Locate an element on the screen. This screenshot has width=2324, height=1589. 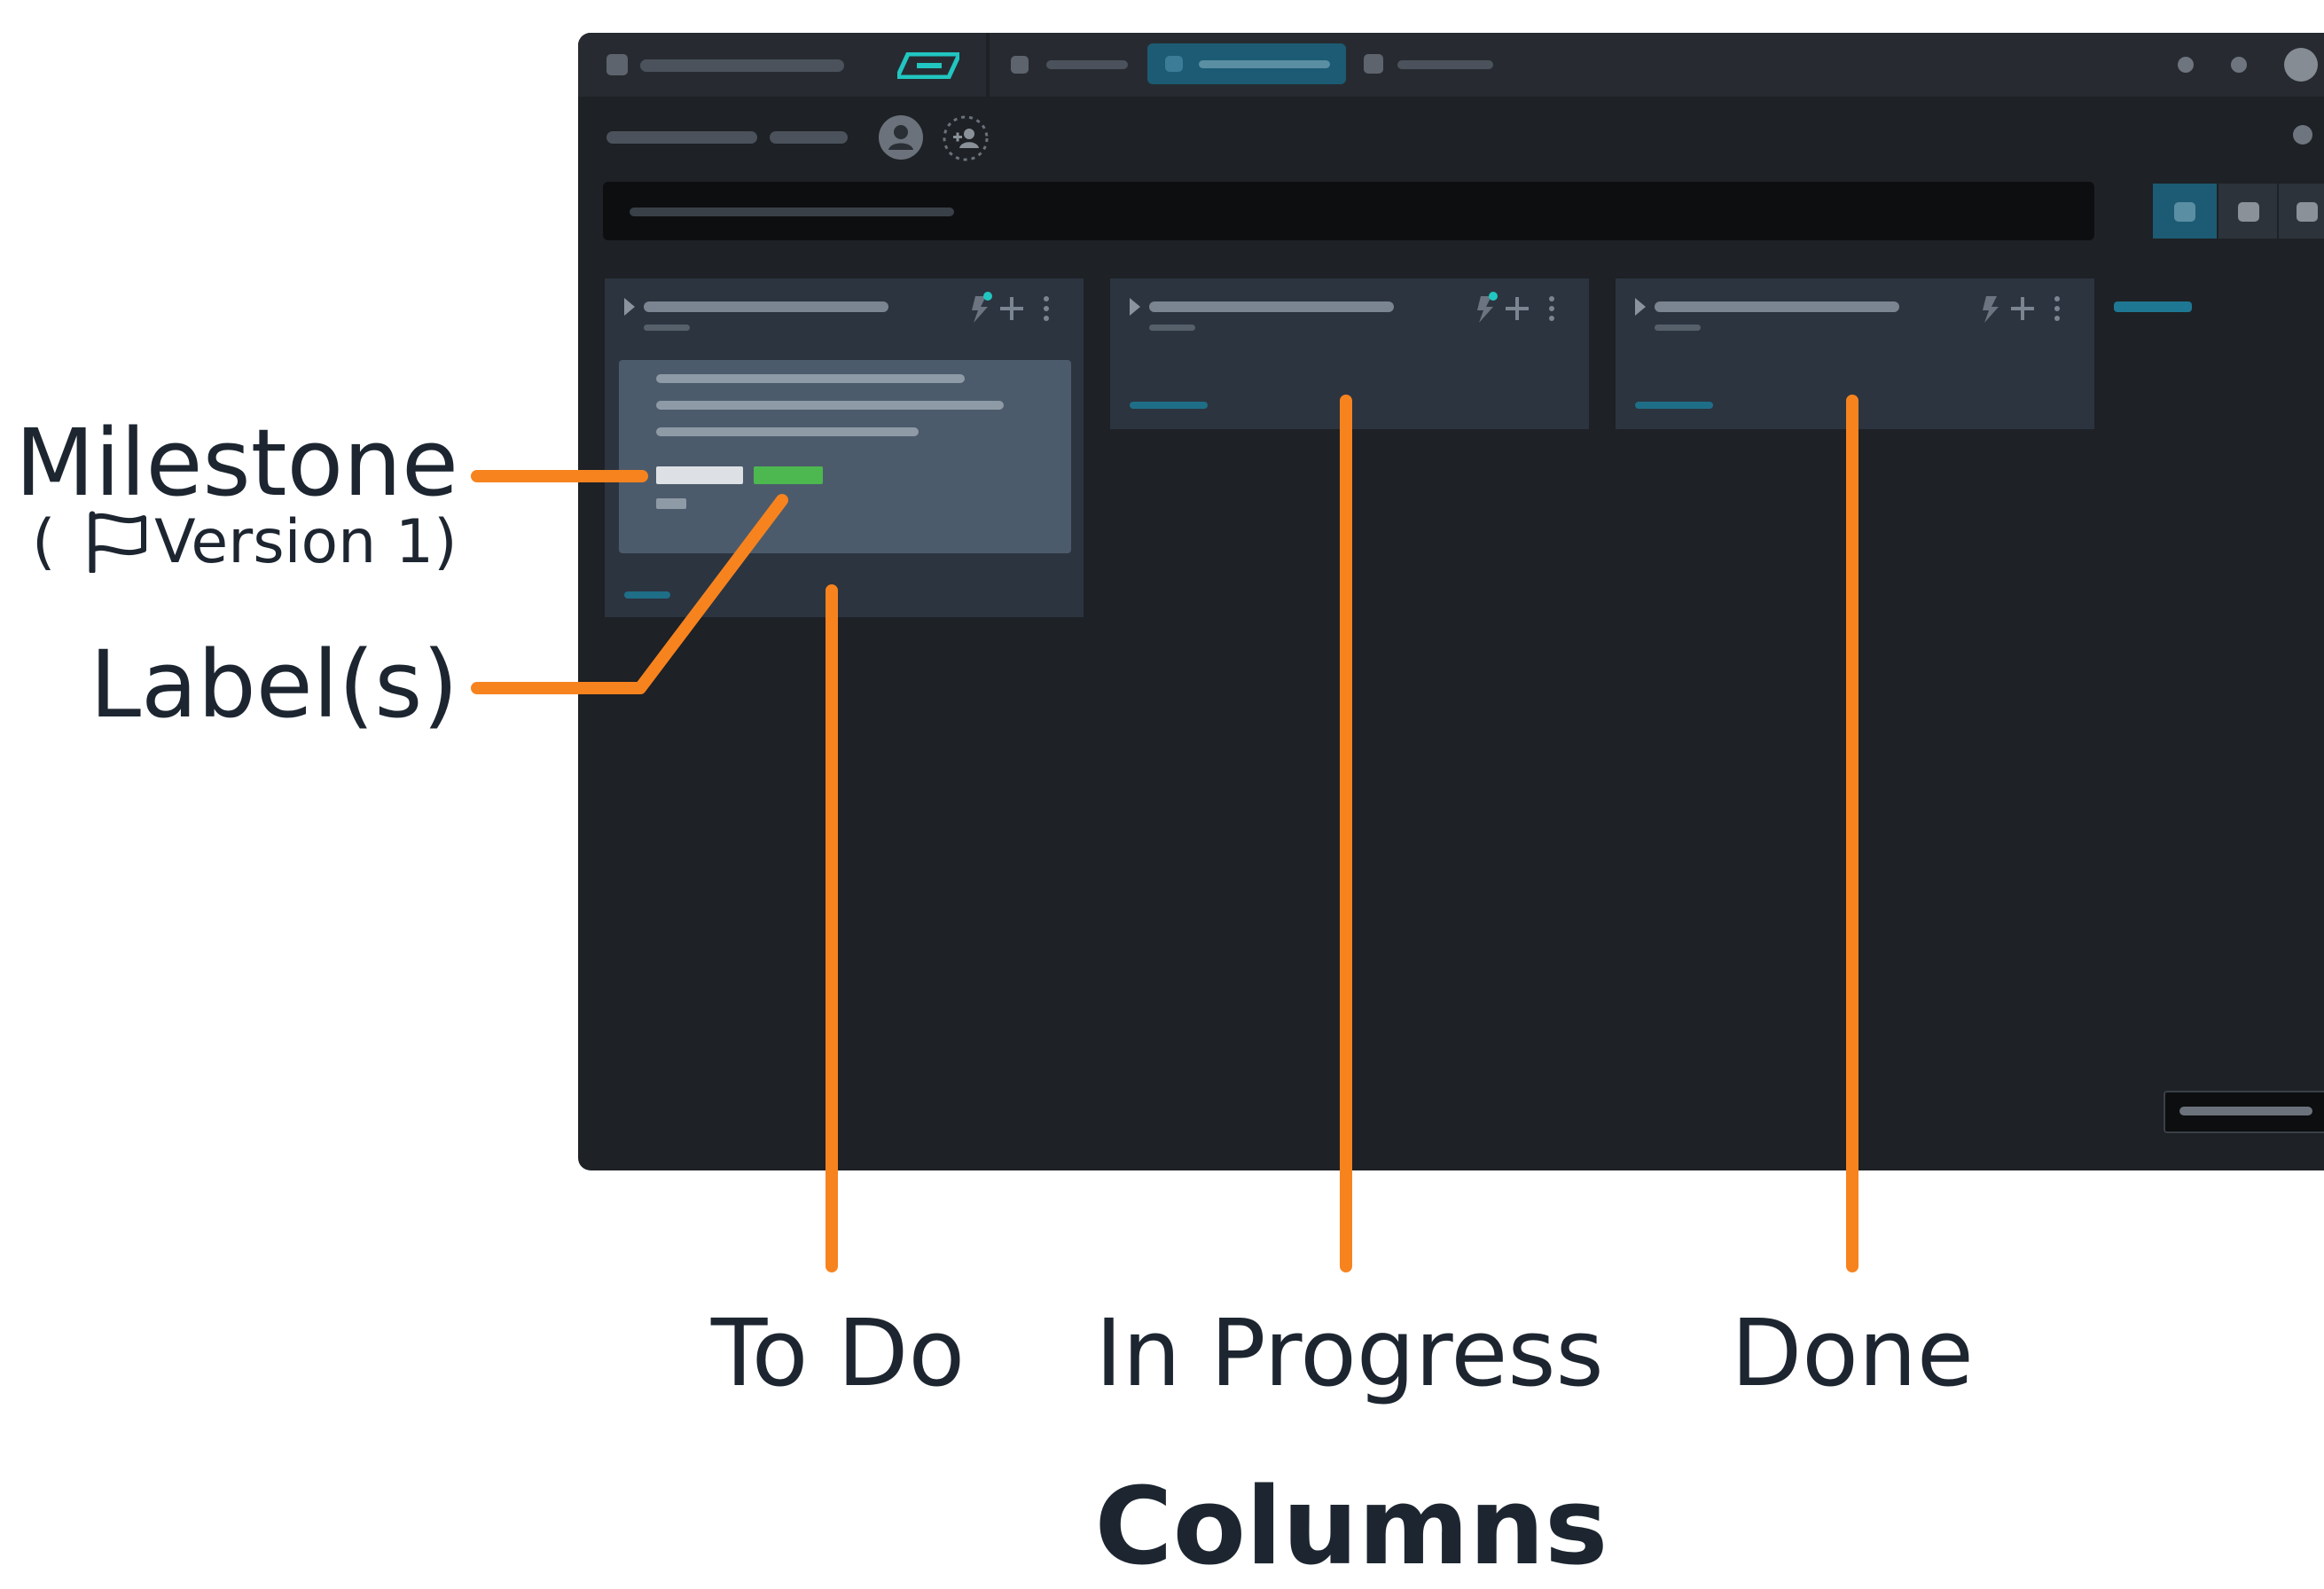
milestone-sub-text: Version 1) is located at coordinates (306, 542).